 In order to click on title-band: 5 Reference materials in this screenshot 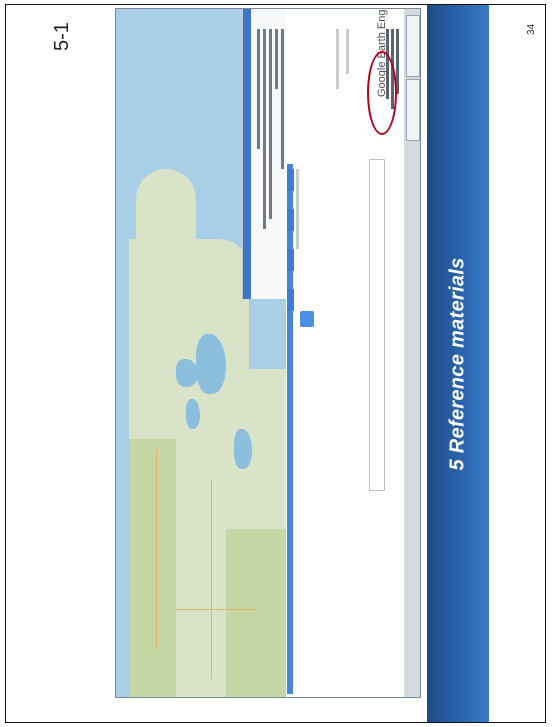, I will do `click(458, 363)`.